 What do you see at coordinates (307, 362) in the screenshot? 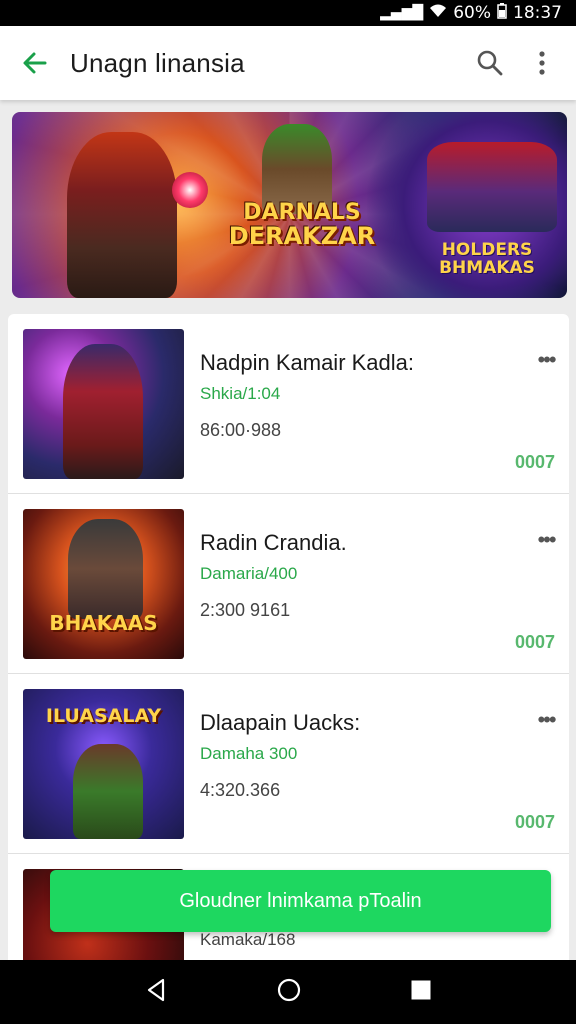
I see `item-title: Nadpin Kamair Kadla:` at bounding box center [307, 362].